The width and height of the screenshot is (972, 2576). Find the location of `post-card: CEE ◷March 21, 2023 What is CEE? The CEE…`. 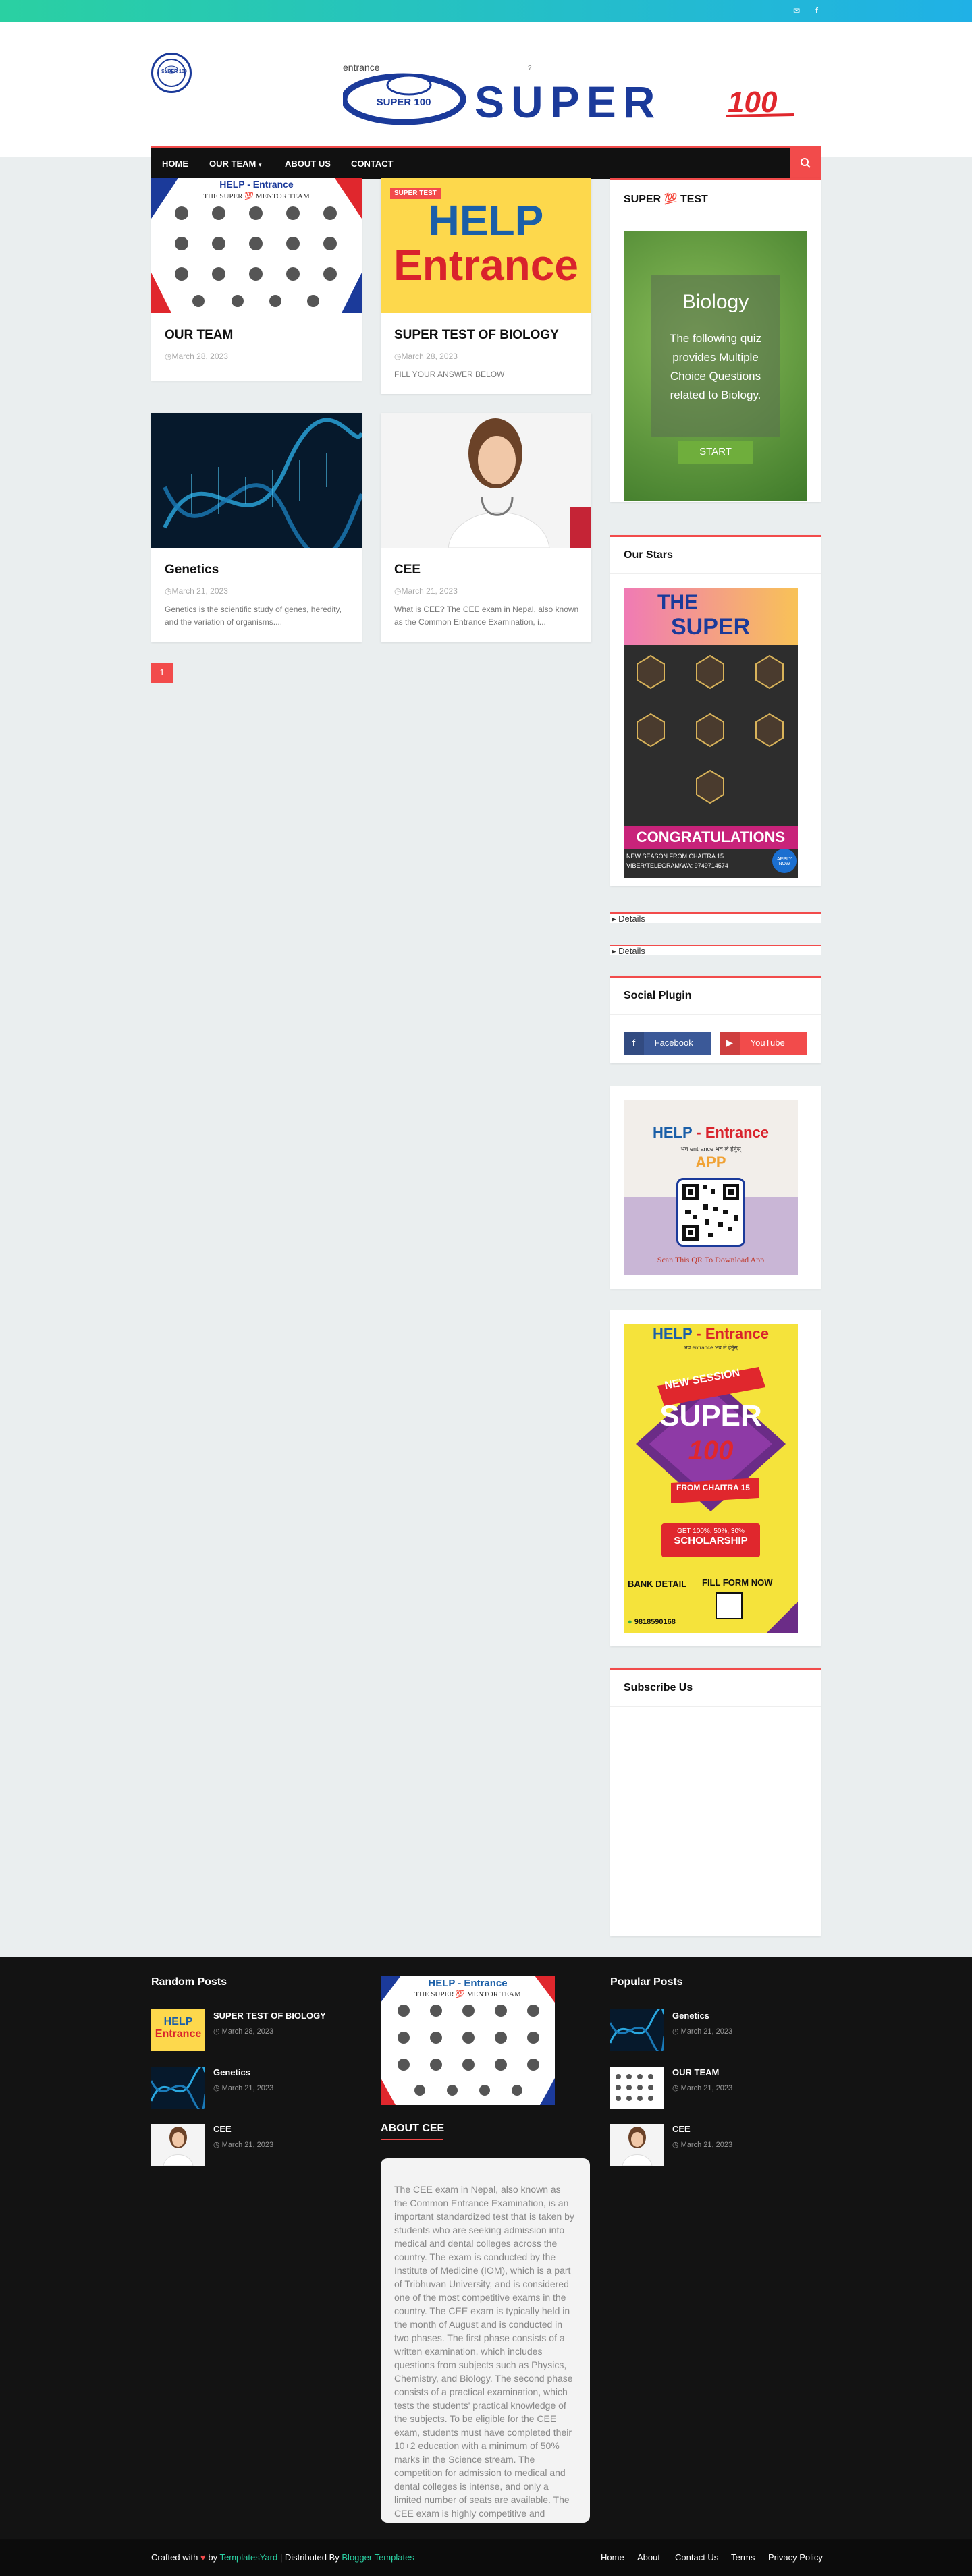

post-card: CEE ◷March 21, 2023 What is CEE? The CEE… is located at coordinates (486, 527).